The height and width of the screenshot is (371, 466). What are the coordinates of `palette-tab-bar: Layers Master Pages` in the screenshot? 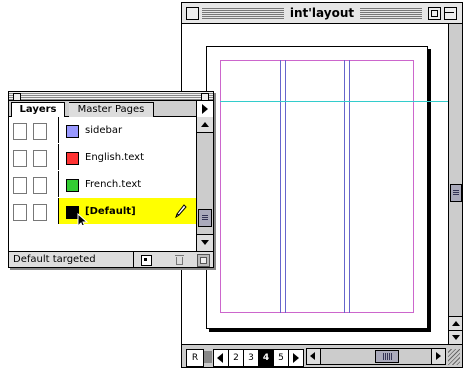 It's located at (111, 109).